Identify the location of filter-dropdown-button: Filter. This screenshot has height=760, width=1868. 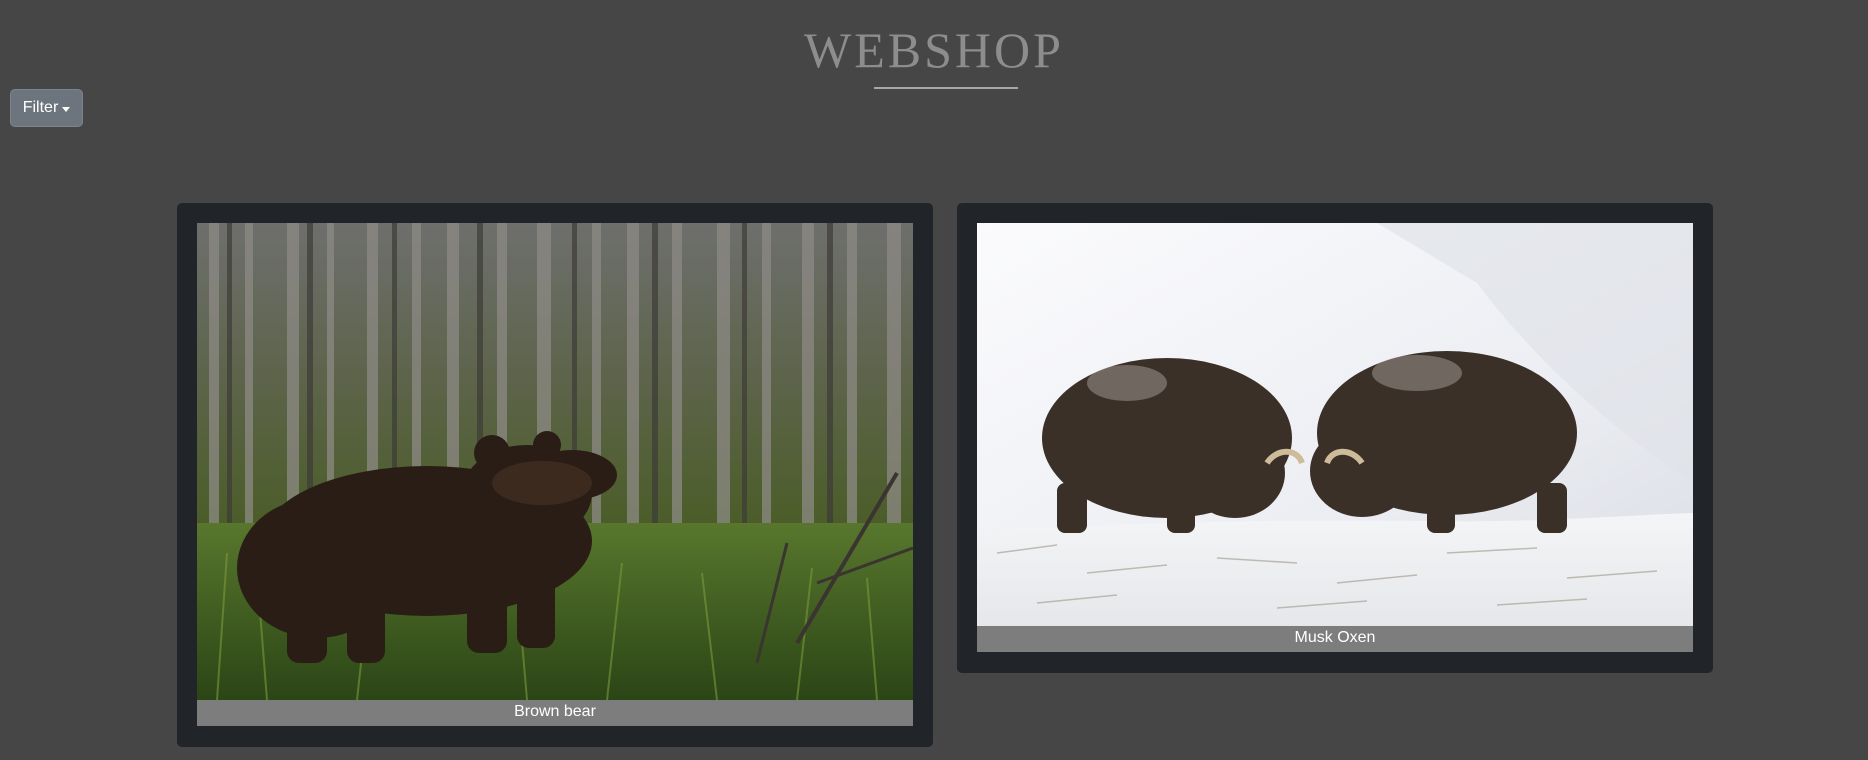
(46, 108).